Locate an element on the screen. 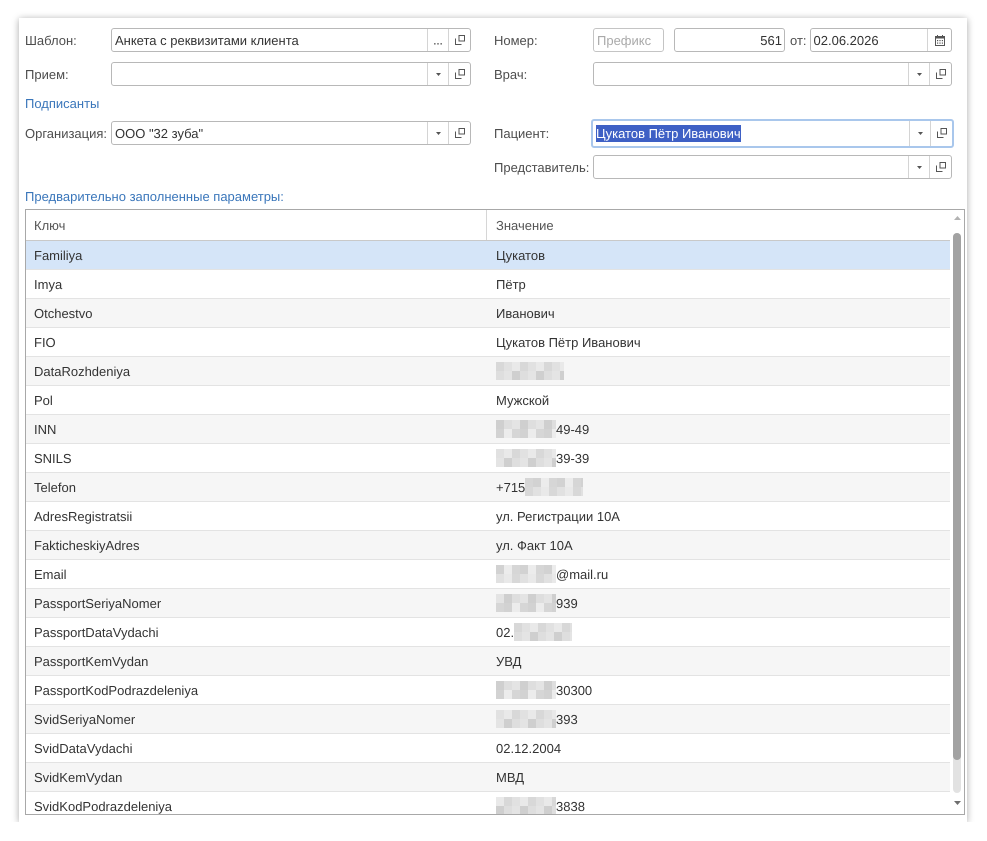 This screenshot has width=987, height=841. field-label: Представитель: is located at coordinates (542, 167).